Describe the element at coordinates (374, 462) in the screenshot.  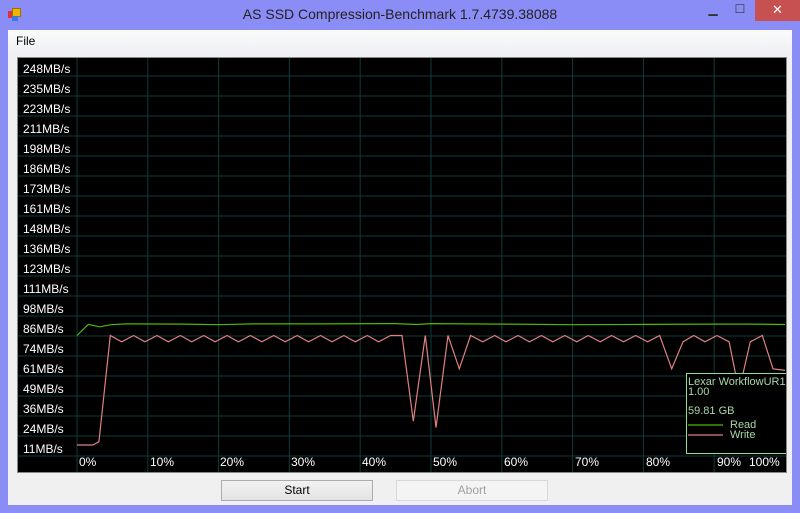
I see `x-tick-label: 40%` at that location.